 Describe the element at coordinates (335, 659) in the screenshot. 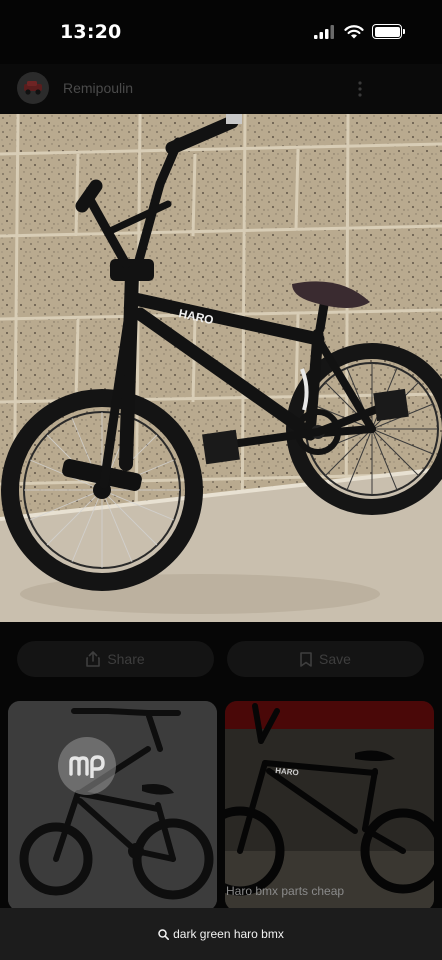

I see `save-label: Save` at that location.